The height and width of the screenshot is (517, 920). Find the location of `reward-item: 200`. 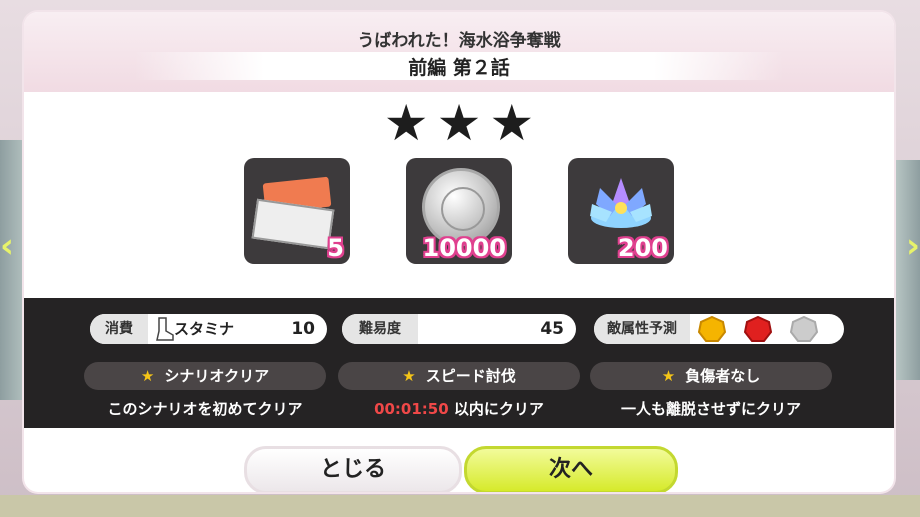

reward-item: 200 is located at coordinates (621, 211).